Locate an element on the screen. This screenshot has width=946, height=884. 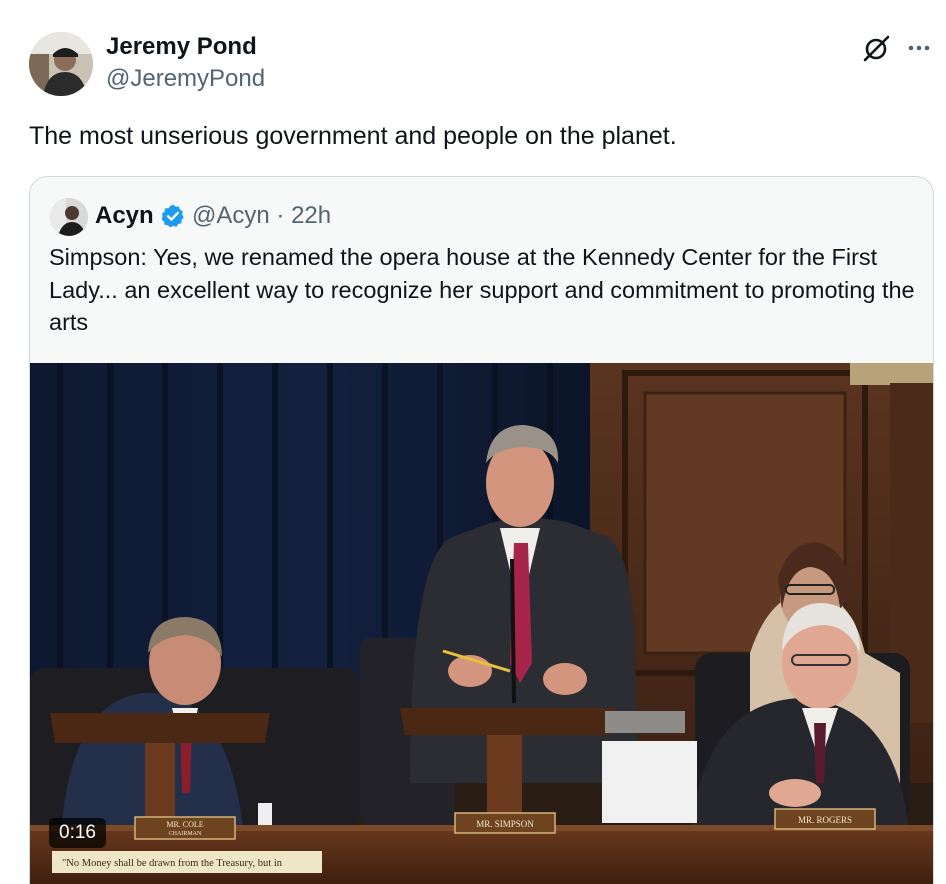
quoted-author-avatar is located at coordinates (69, 217).